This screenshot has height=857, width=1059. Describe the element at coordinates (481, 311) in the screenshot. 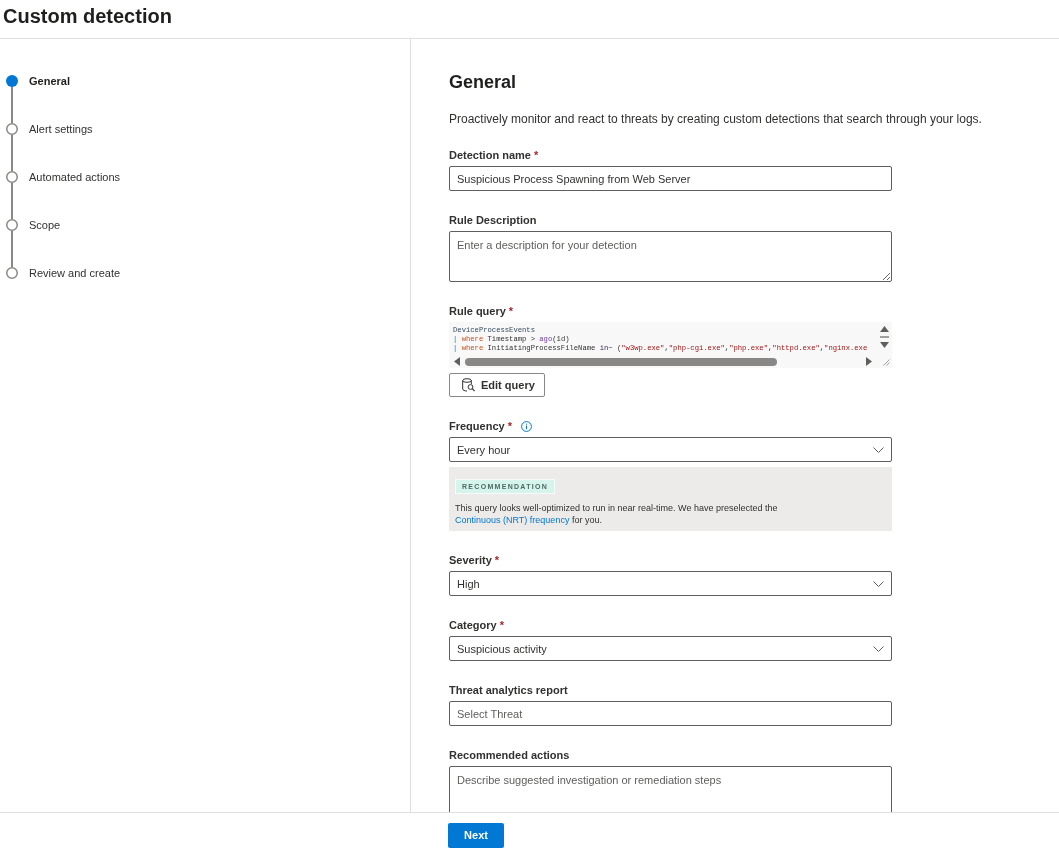

I see `field-label: Rule query *` at that location.